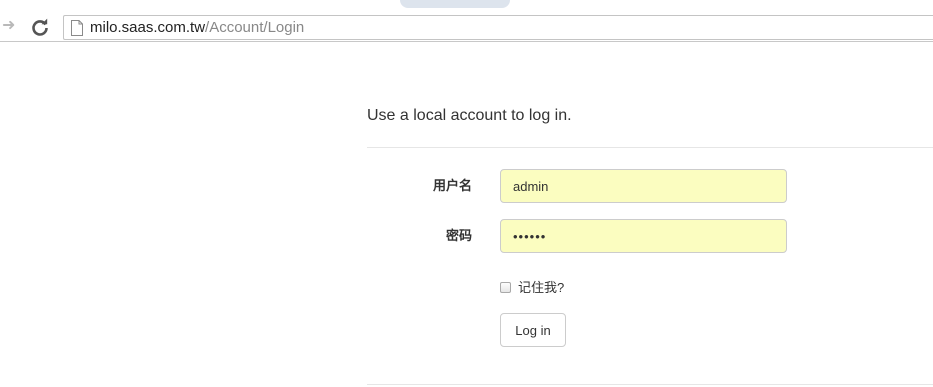 This screenshot has height=387, width=933. Describe the element at coordinates (643, 186) in the screenshot. I see `username-input` at that location.